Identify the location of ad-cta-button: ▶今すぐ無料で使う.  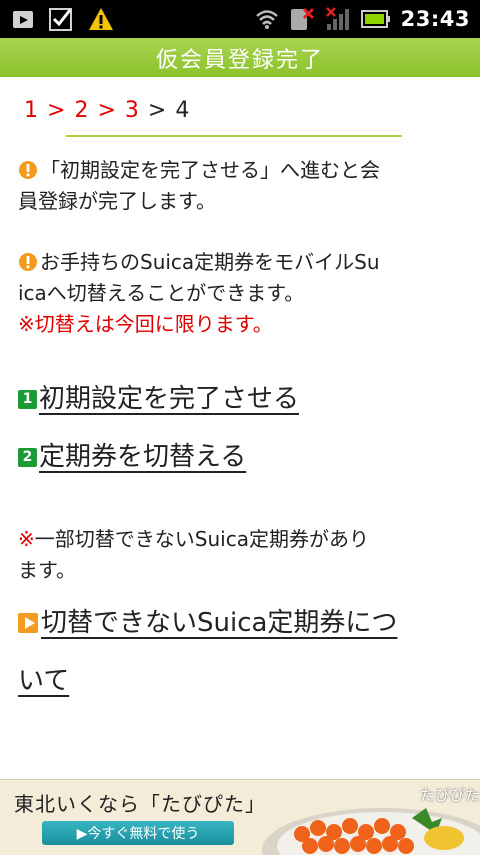
(138, 833).